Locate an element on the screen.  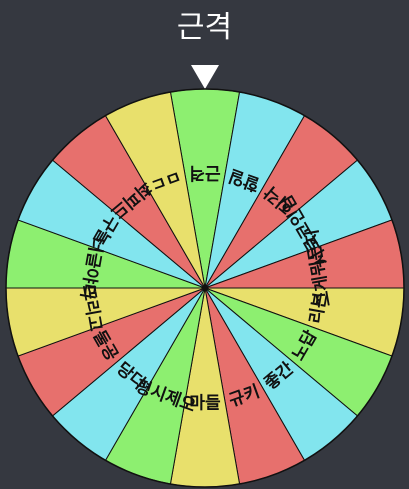
wheel-segment-label: 근격 is located at coordinates (204, 173).